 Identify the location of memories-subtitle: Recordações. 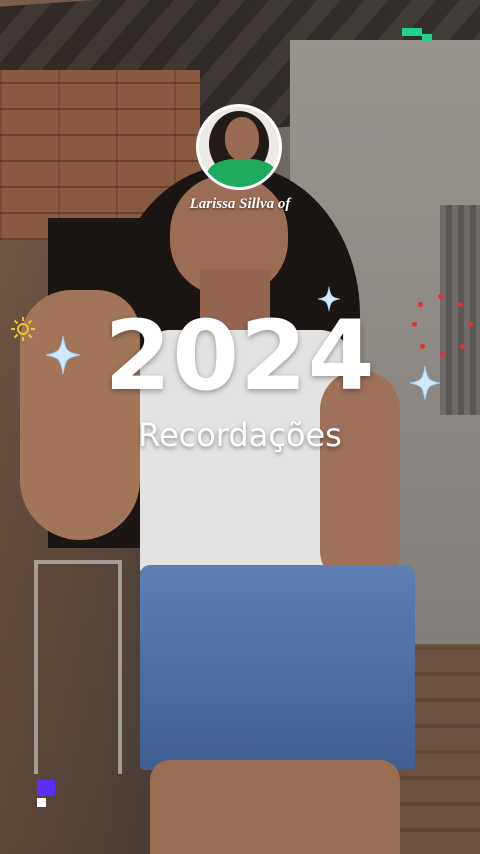
(240, 435).